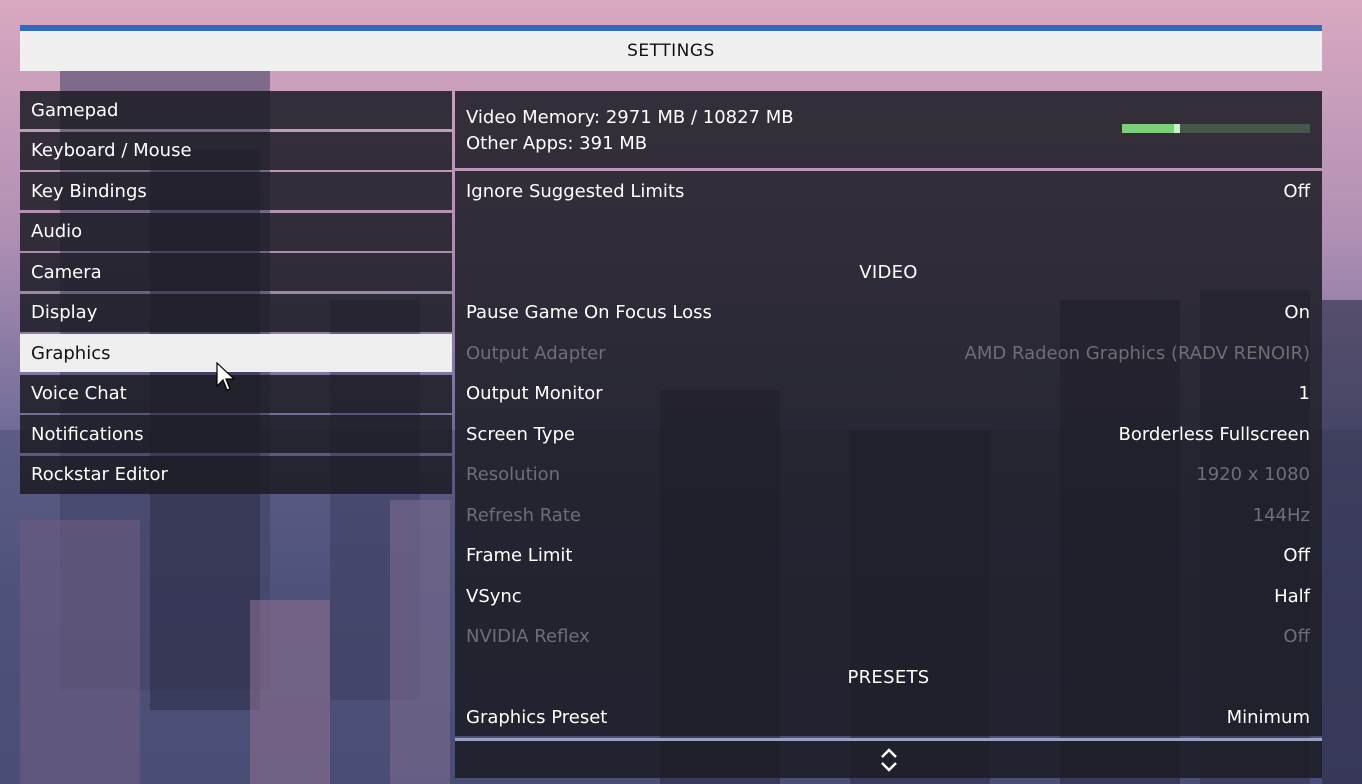  What do you see at coordinates (226, 376) in the screenshot?
I see `mouse-cursor-icon` at bounding box center [226, 376].